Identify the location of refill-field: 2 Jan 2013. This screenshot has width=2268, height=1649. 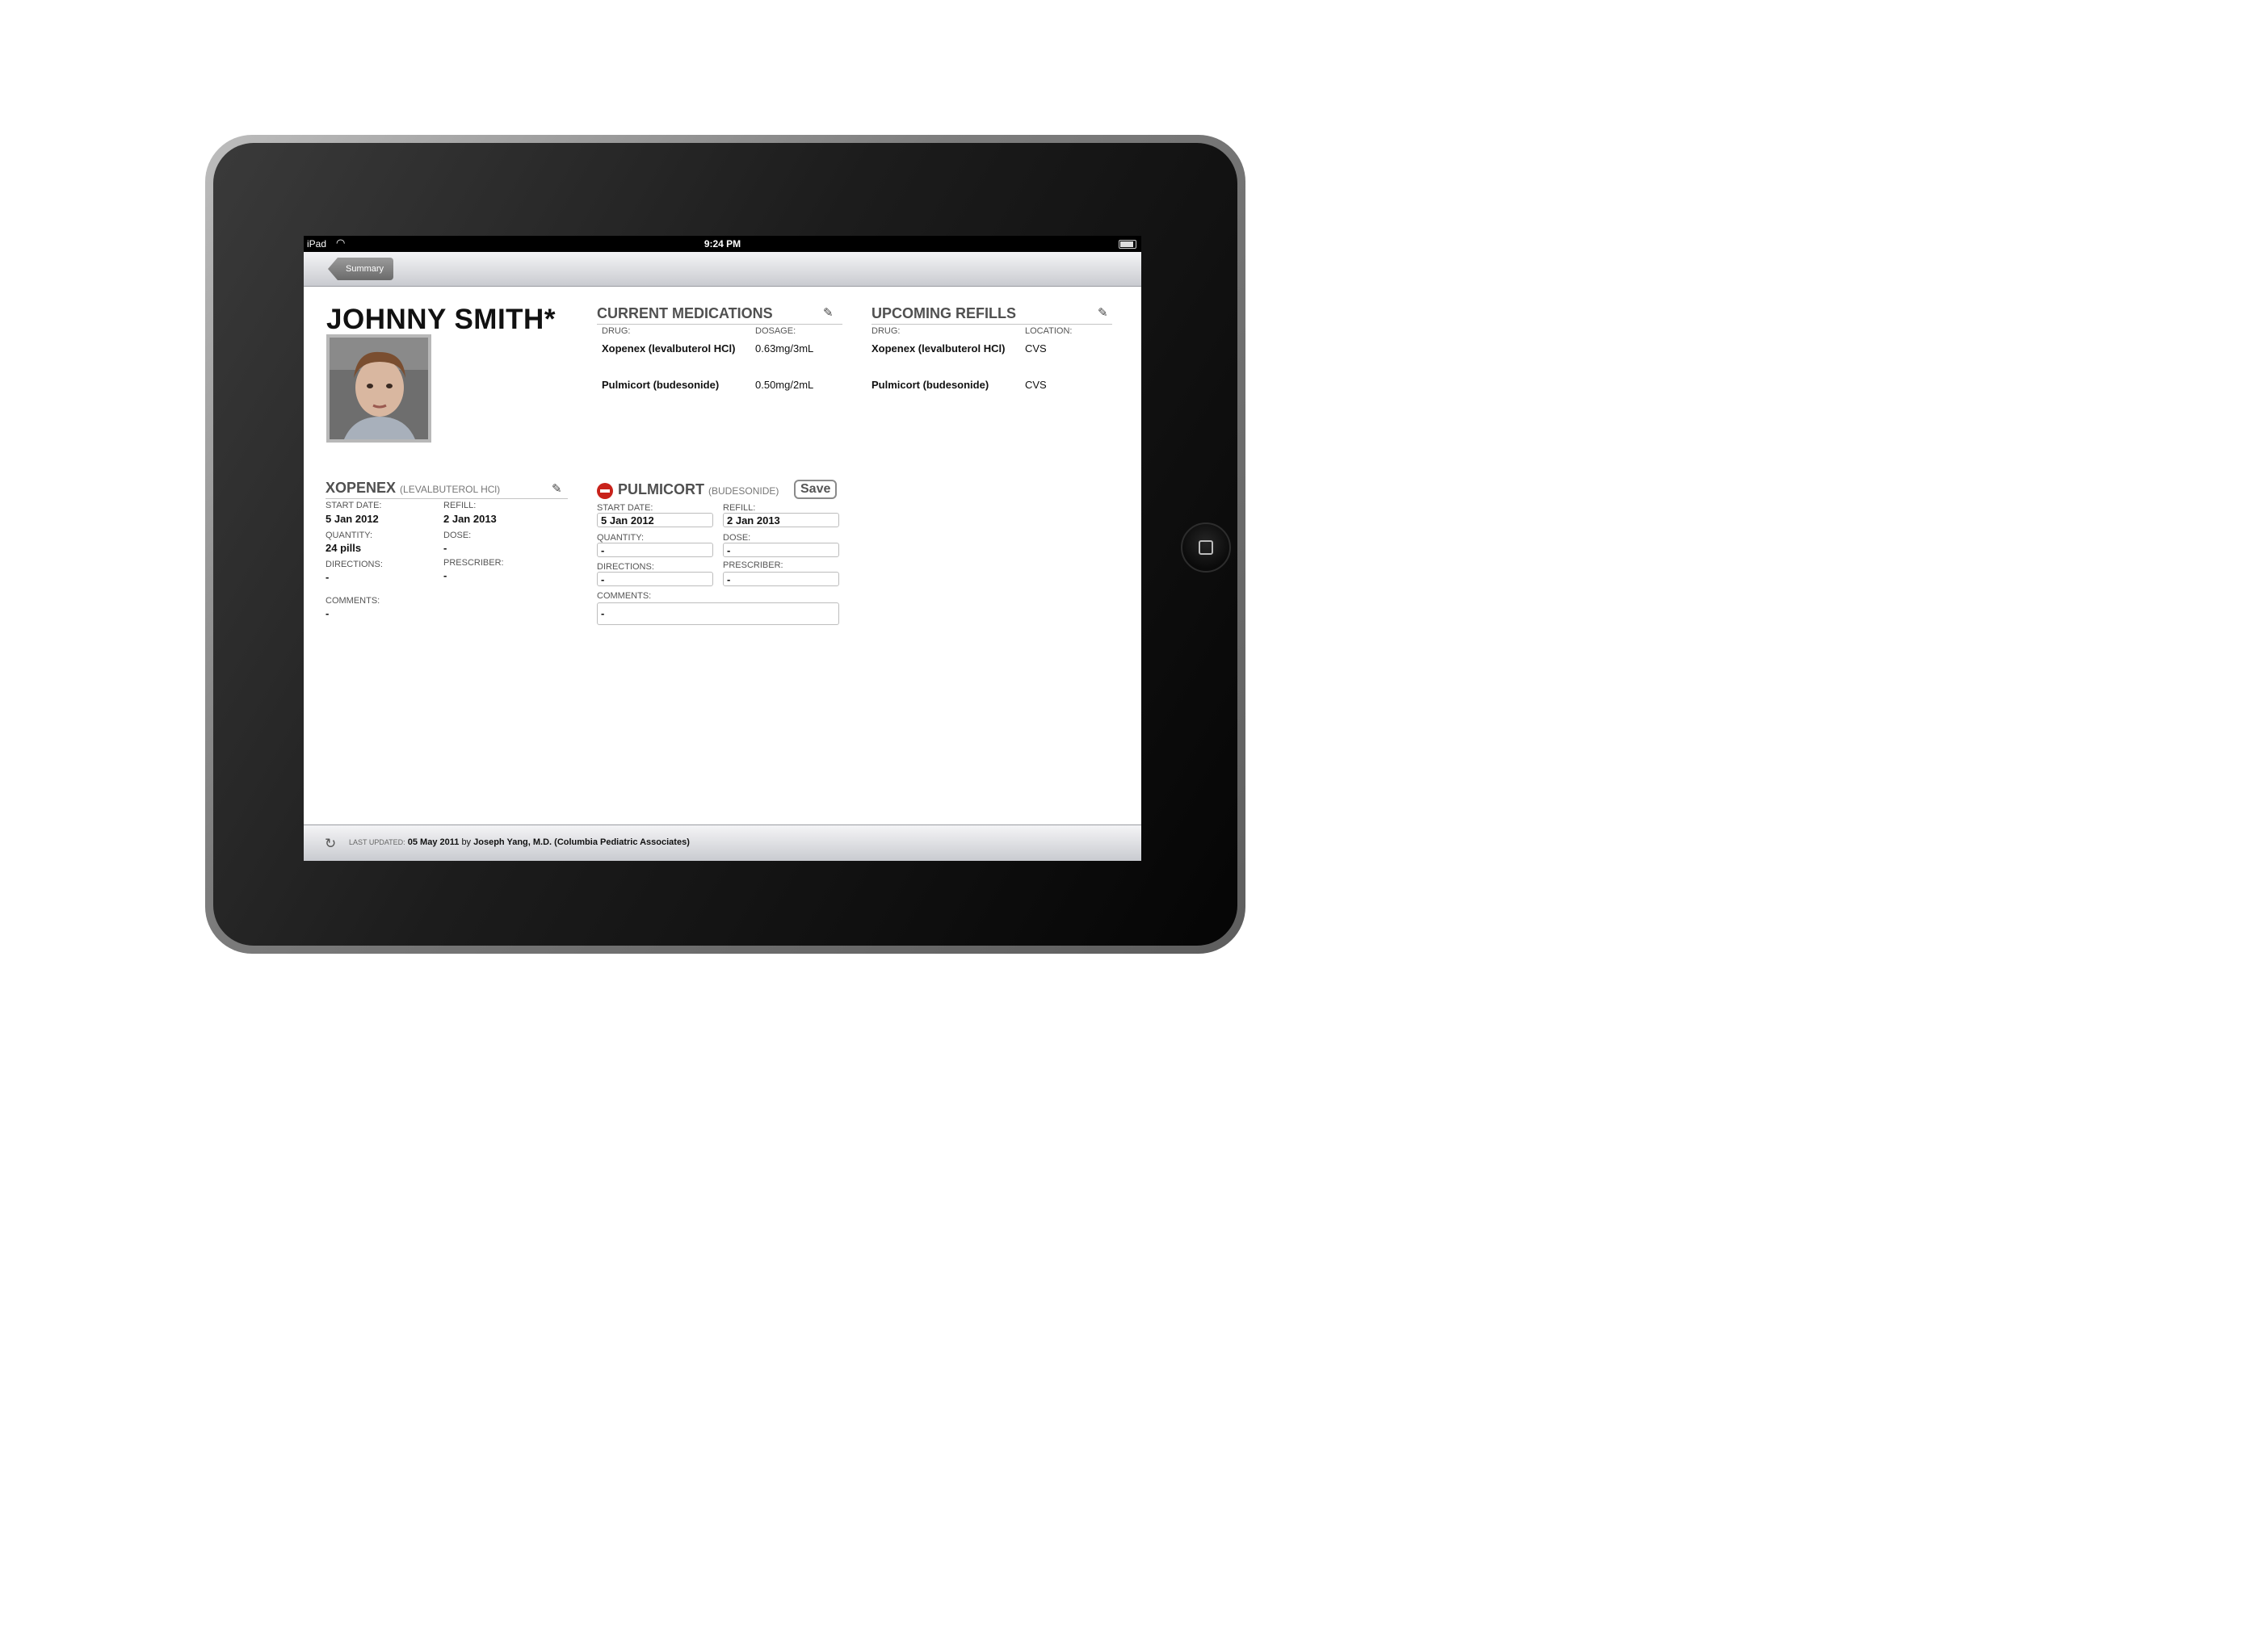
(781, 520).